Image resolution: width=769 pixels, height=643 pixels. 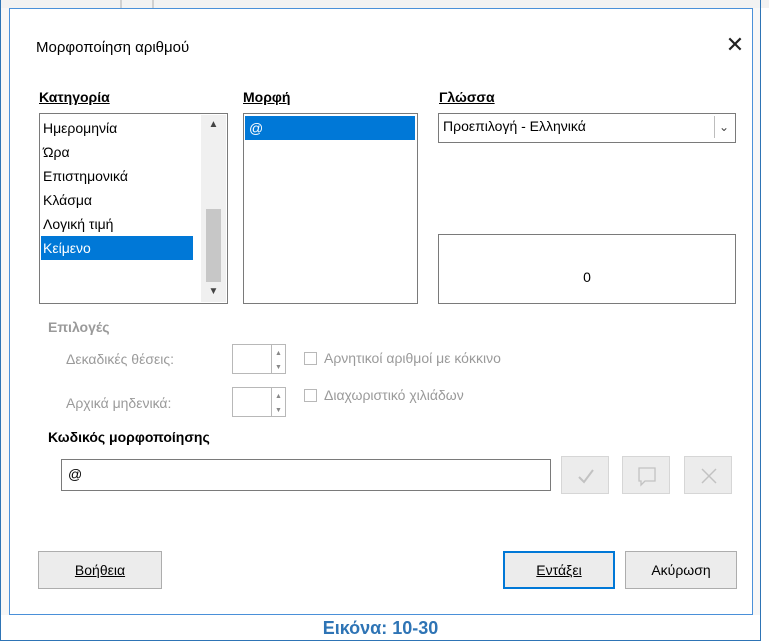 I want to click on list-item-selected: @, so click(x=330, y=128).